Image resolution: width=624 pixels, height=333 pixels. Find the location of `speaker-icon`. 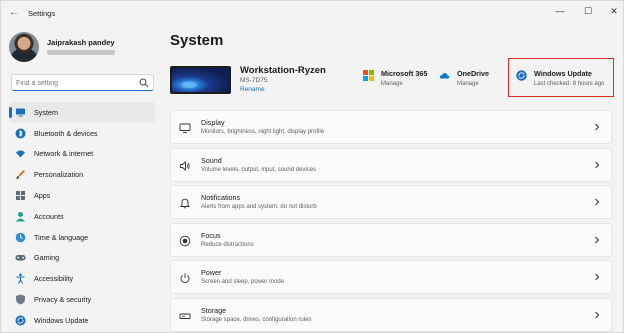

speaker-icon is located at coordinates (185, 165).